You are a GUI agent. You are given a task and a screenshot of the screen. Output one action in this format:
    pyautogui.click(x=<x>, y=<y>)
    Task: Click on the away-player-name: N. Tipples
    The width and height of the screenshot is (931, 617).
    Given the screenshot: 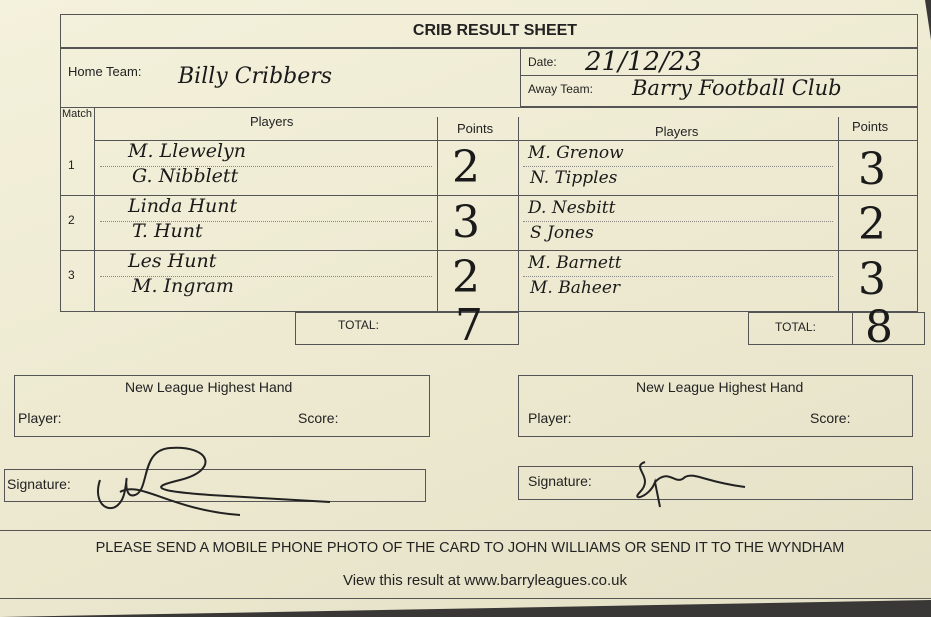 What is the action you would take?
    pyautogui.click(x=574, y=178)
    